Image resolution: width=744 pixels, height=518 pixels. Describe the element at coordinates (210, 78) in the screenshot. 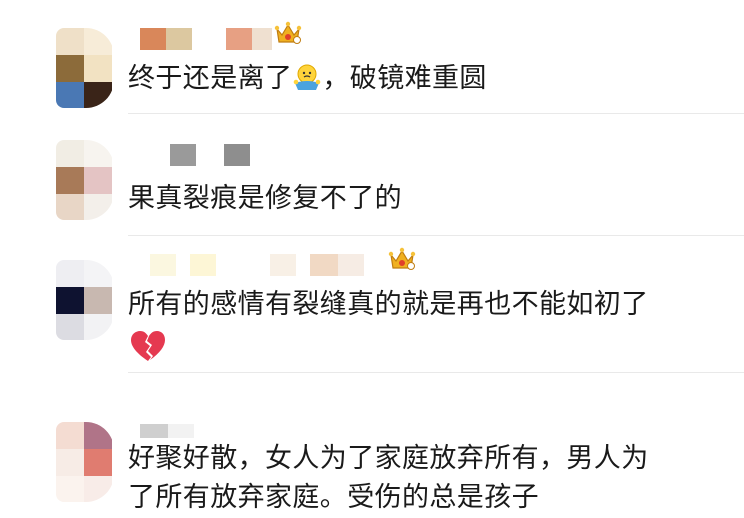

I see `comment-text-part: 终于还是离了` at that location.